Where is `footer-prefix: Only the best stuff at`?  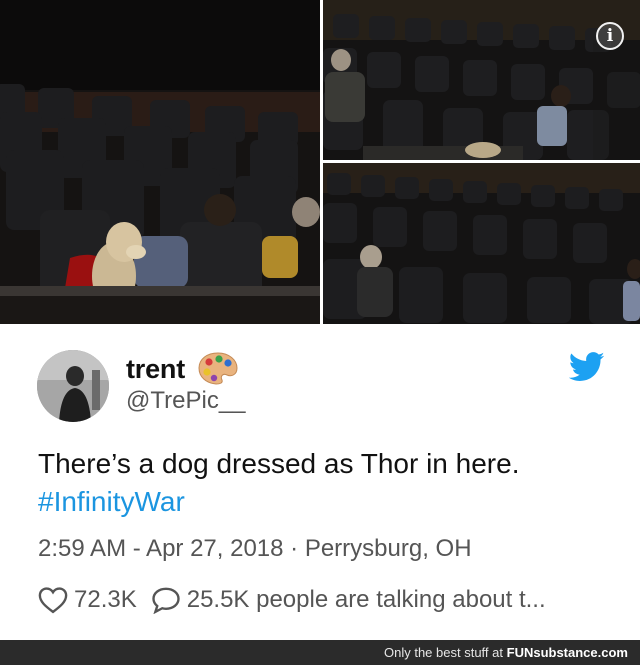
footer-prefix: Only the best stuff at is located at coordinates (443, 652).